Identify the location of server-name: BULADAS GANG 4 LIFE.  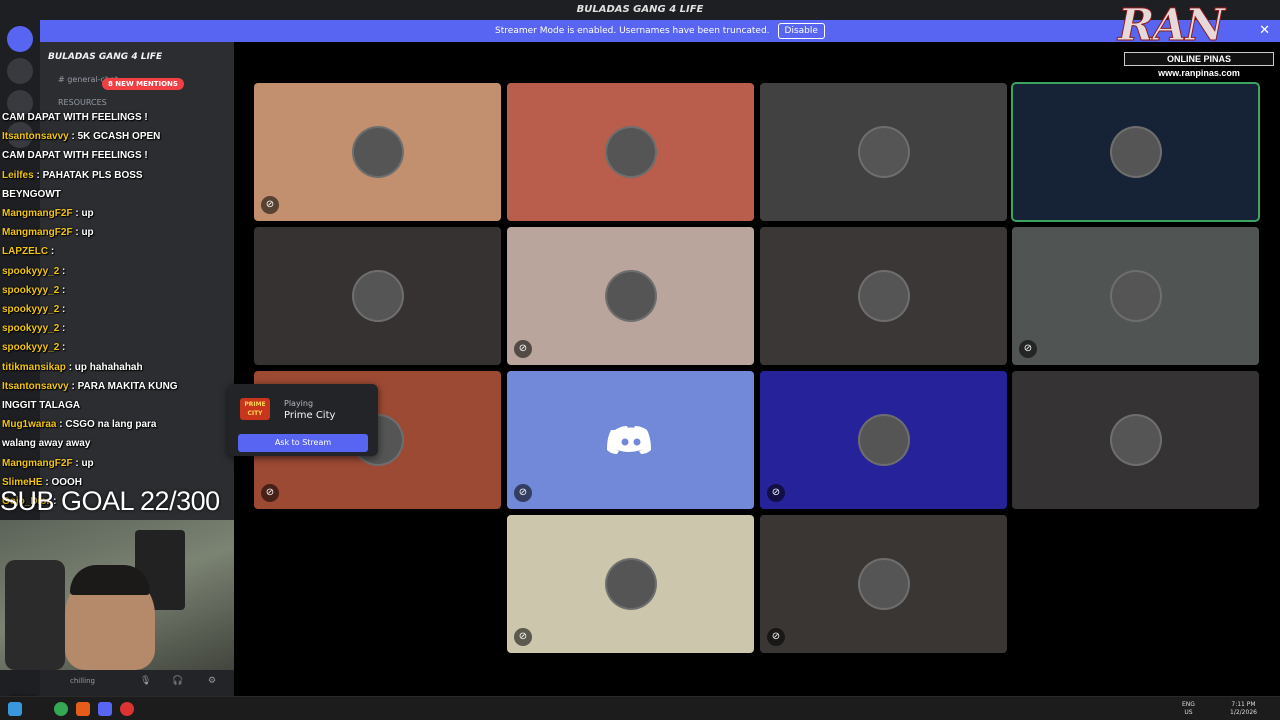
(137, 57).